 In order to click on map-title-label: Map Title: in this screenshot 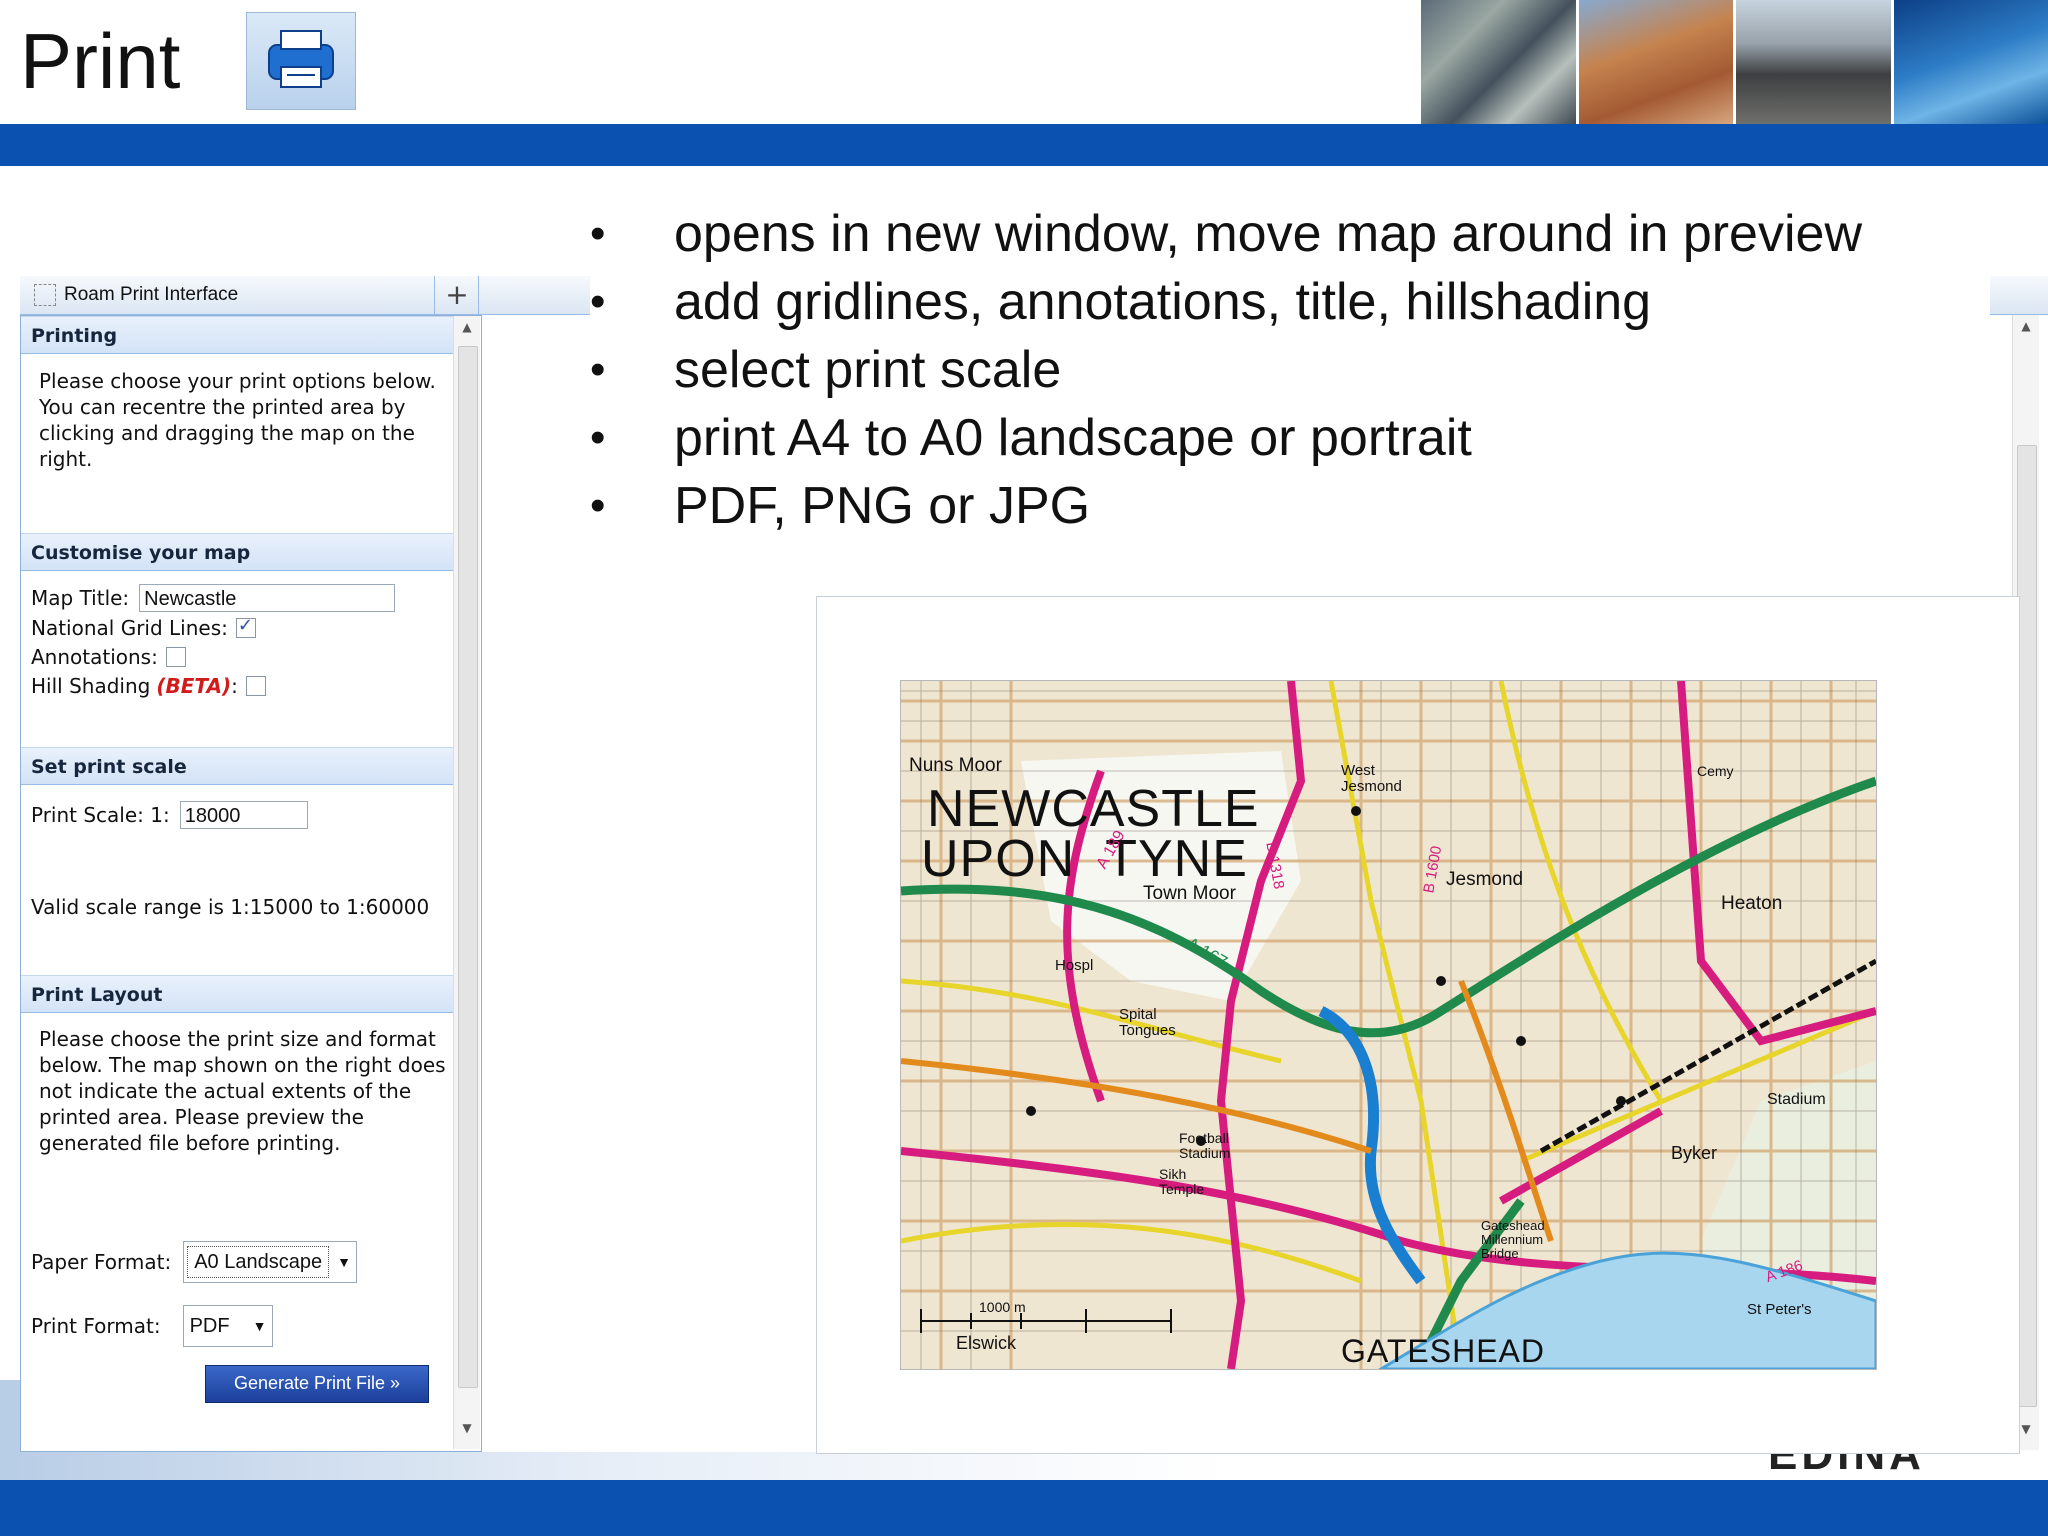, I will do `click(80, 598)`.